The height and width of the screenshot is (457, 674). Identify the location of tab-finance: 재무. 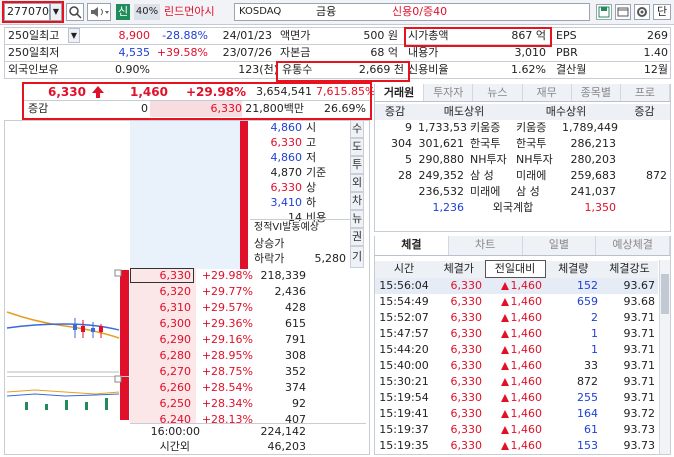
(547, 92).